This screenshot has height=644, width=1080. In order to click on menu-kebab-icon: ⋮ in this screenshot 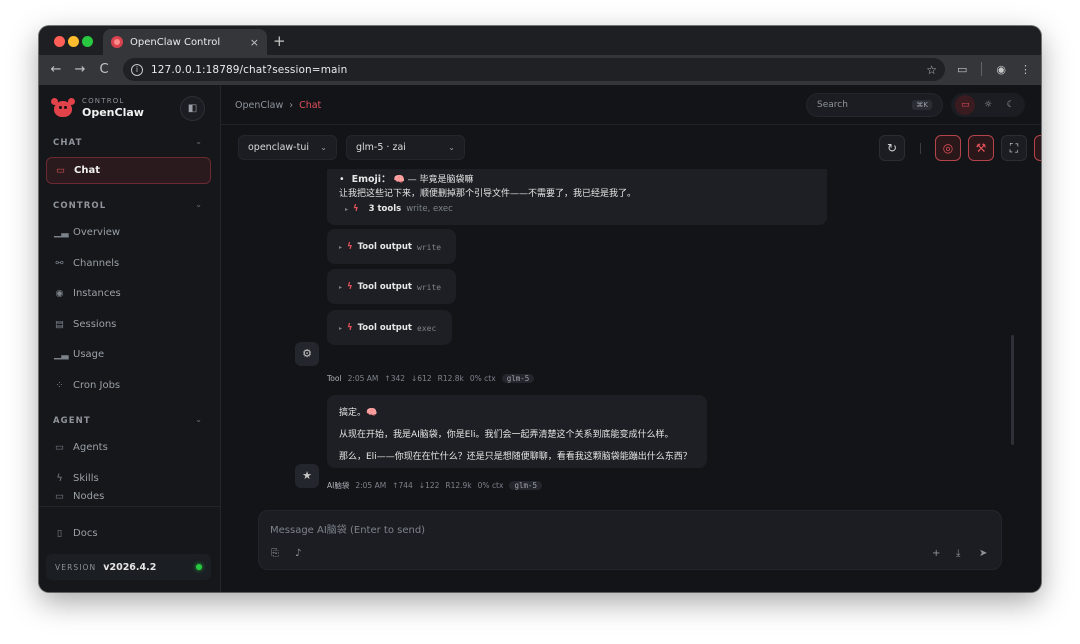, I will do `click(1025, 69)`.